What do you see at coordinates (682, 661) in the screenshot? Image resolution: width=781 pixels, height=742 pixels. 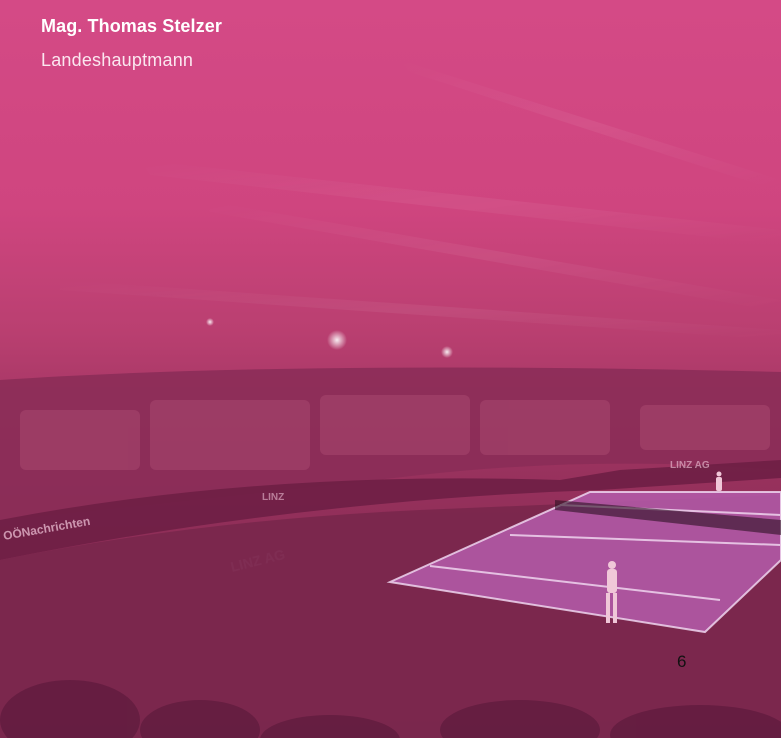 I see `page-number: 6` at bounding box center [682, 661].